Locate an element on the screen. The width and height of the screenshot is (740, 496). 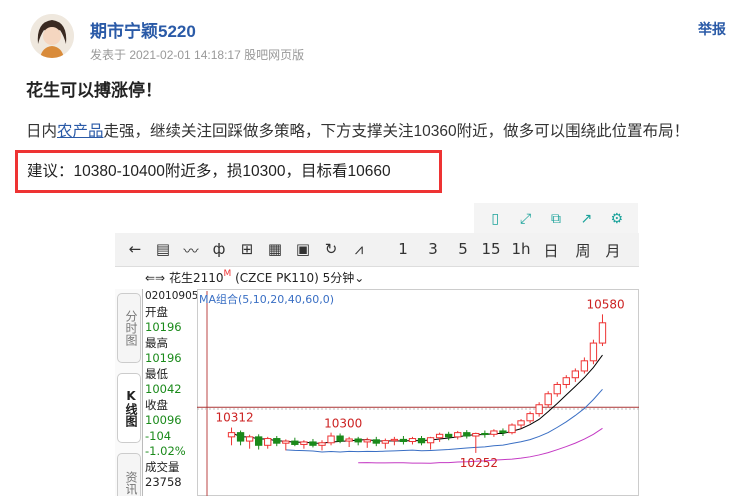
price-annotation: 10580 is located at coordinates (605, 304).